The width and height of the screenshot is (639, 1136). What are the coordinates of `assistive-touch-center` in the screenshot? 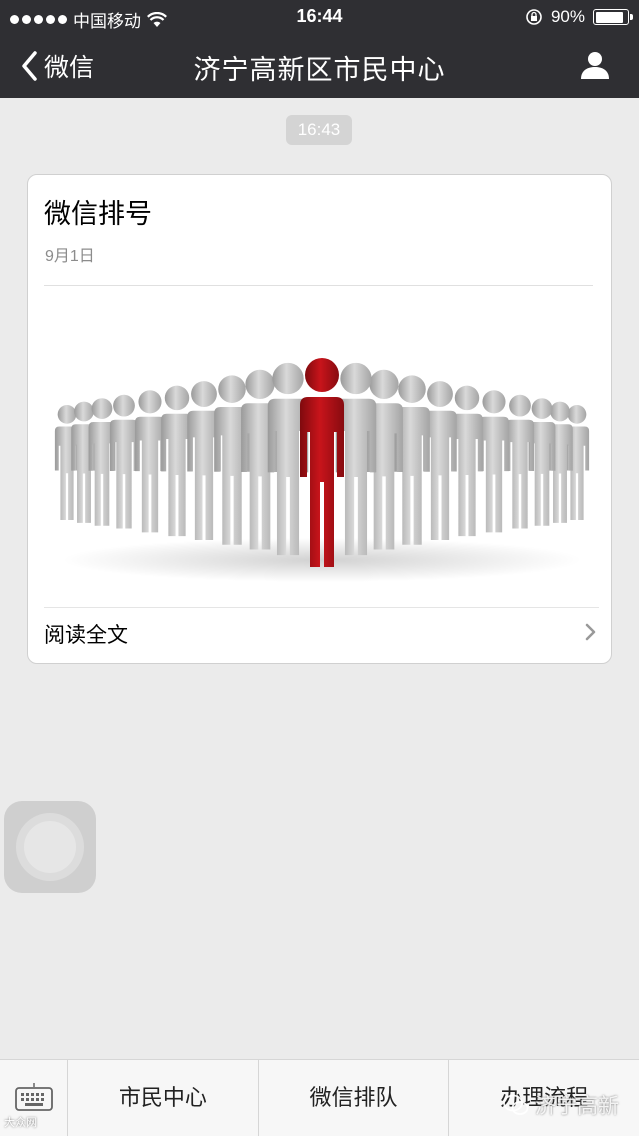 It's located at (50, 847).